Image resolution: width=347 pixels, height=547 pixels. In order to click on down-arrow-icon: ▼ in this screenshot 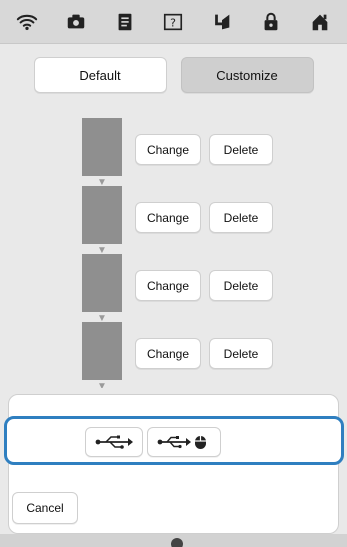, I will do `click(102, 385)`.